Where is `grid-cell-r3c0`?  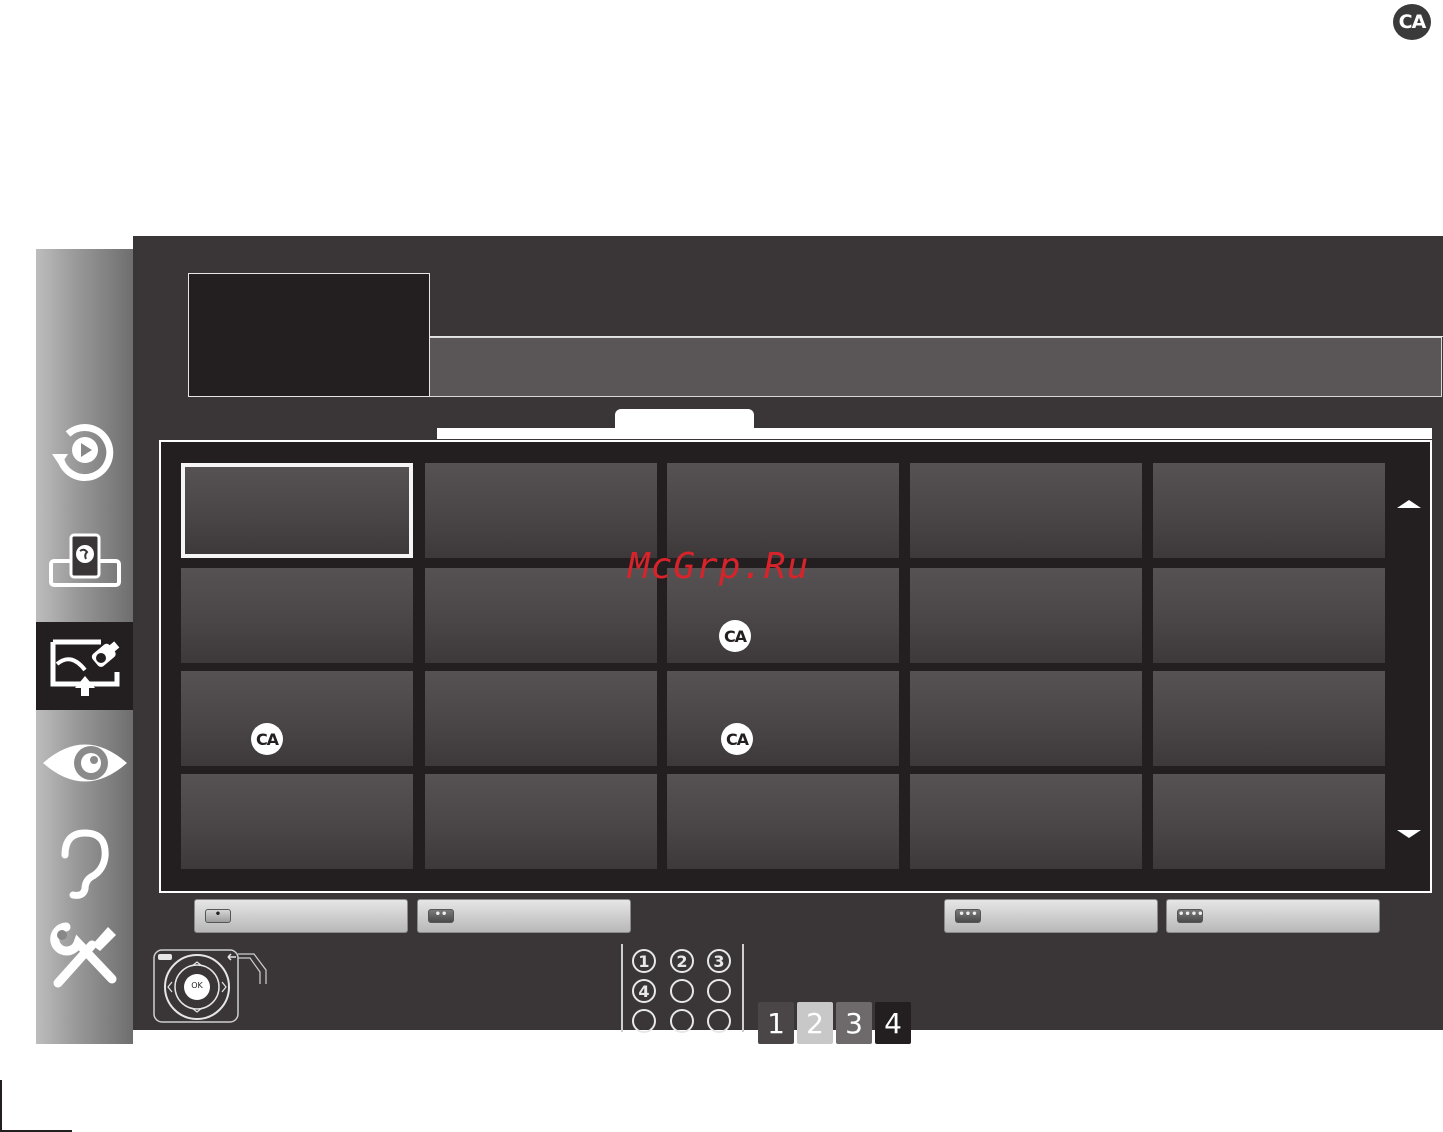
grid-cell-r3c0 is located at coordinates (297, 821).